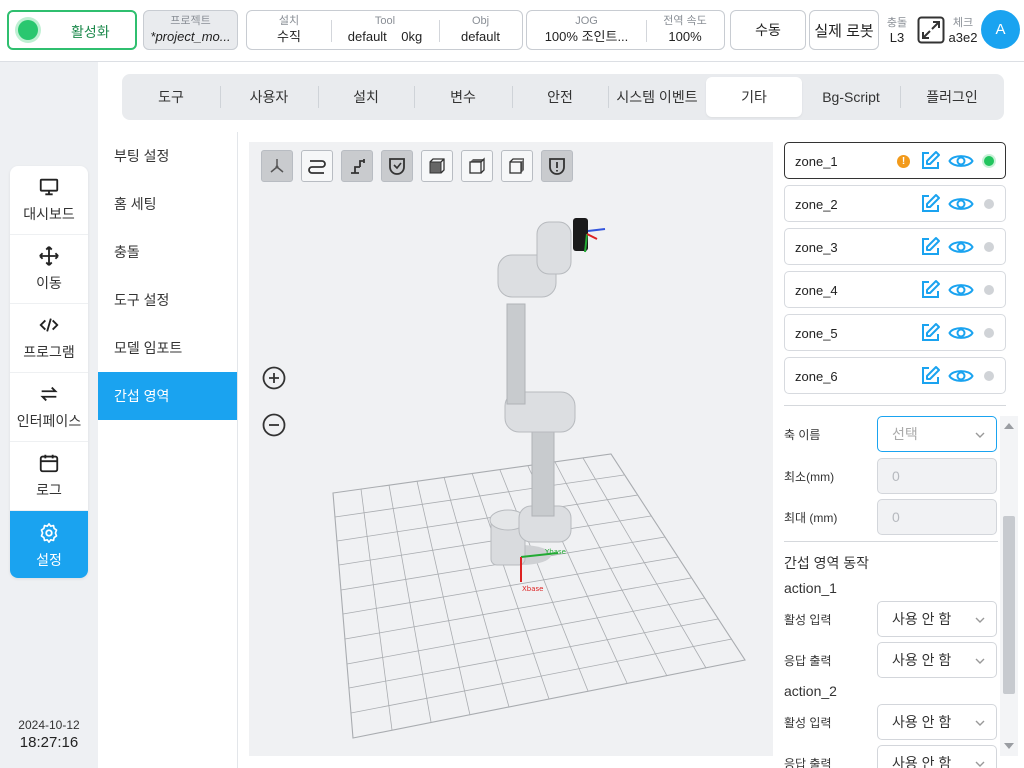 The width and height of the screenshot is (1024, 768). Describe the element at coordinates (808, 661) in the screenshot. I see `response-output-label: 응답 출력` at that location.